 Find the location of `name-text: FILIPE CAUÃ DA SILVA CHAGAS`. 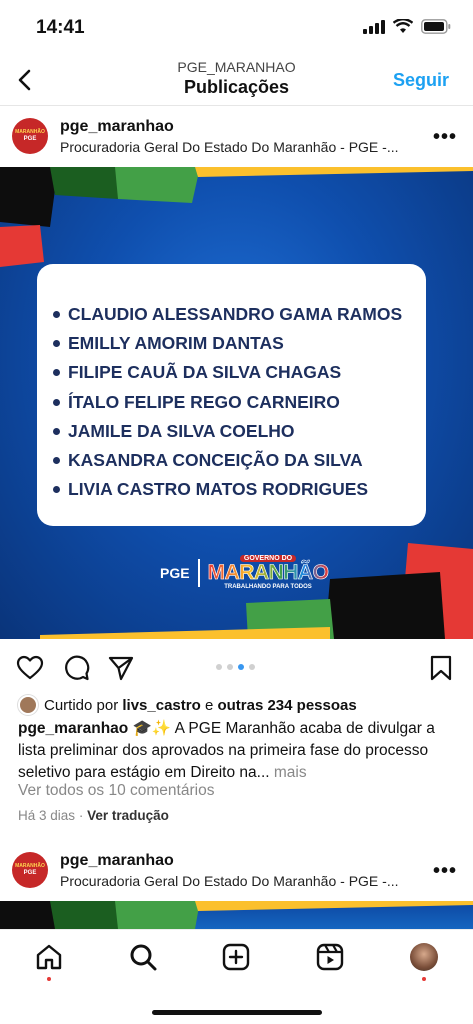

name-text: FILIPE CAUÃ DA SILVA CHAGAS is located at coordinates (205, 372).